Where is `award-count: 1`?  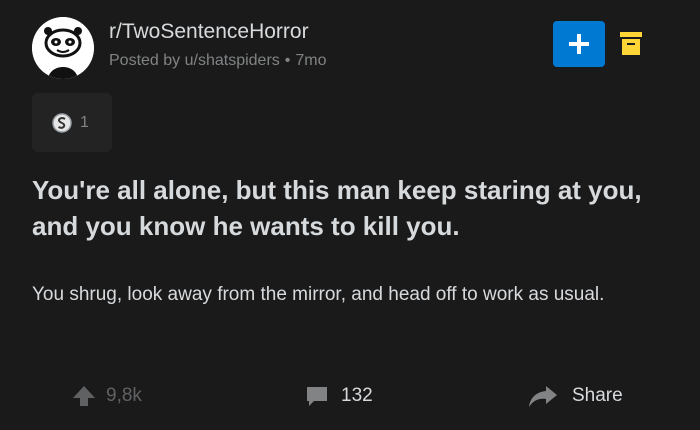 award-count: 1 is located at coordinates (84, 122).